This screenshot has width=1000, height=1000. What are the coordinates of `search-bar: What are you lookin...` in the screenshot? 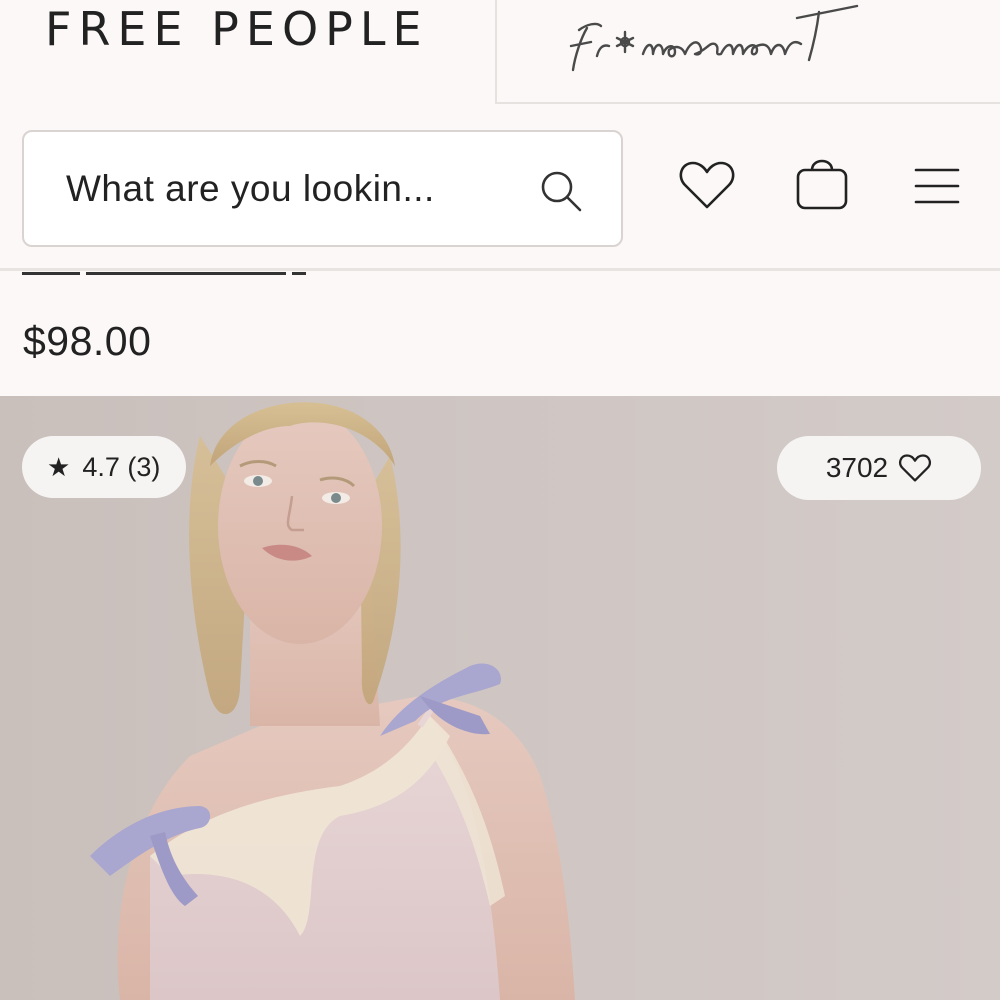 It's located at (322, 188).